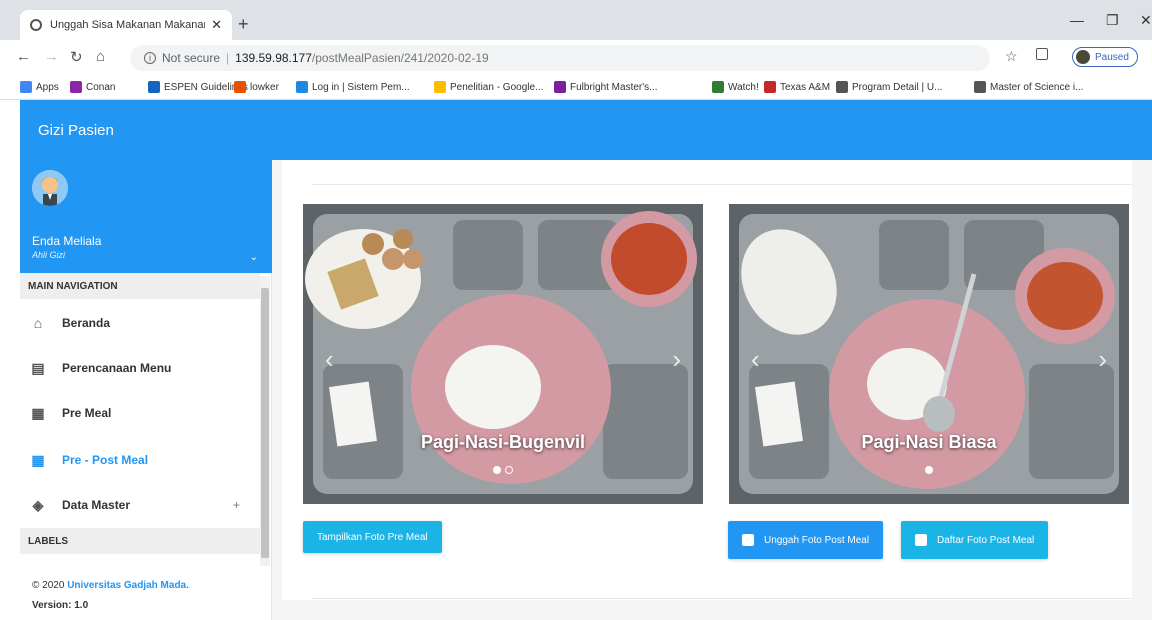 The image size is (1152, 620). I want to click on footer-copyright: © 2020 Universitas Gadjah Mada., so click(110, 585).